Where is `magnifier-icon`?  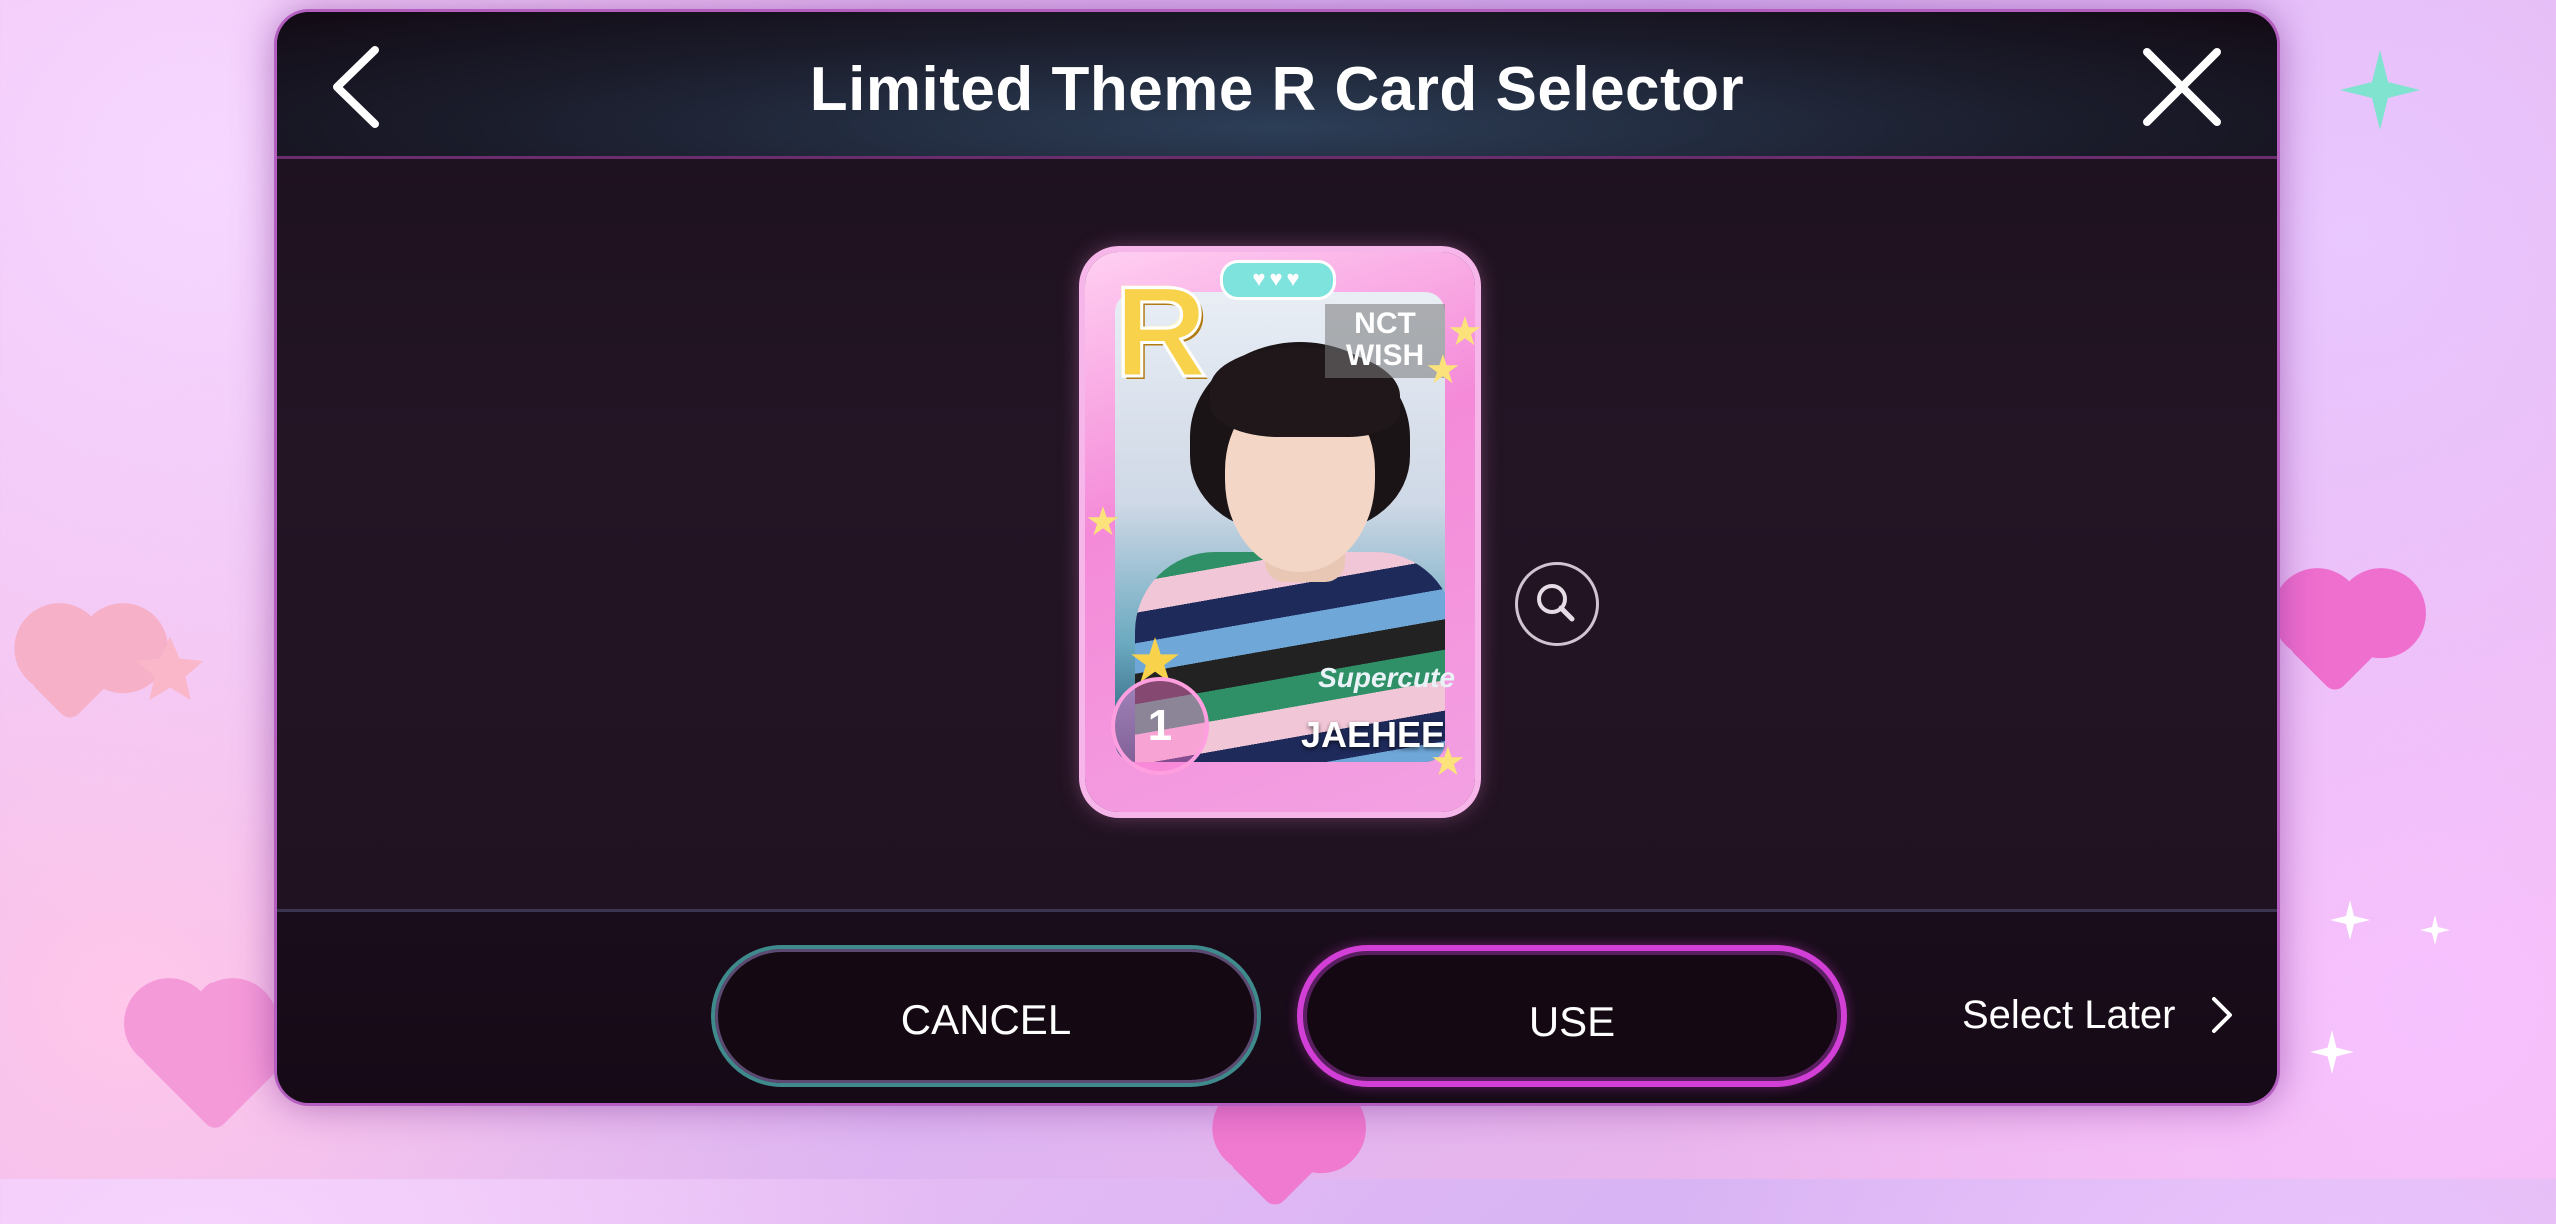
magnifier-icon is located at coordinates (1556, 603).